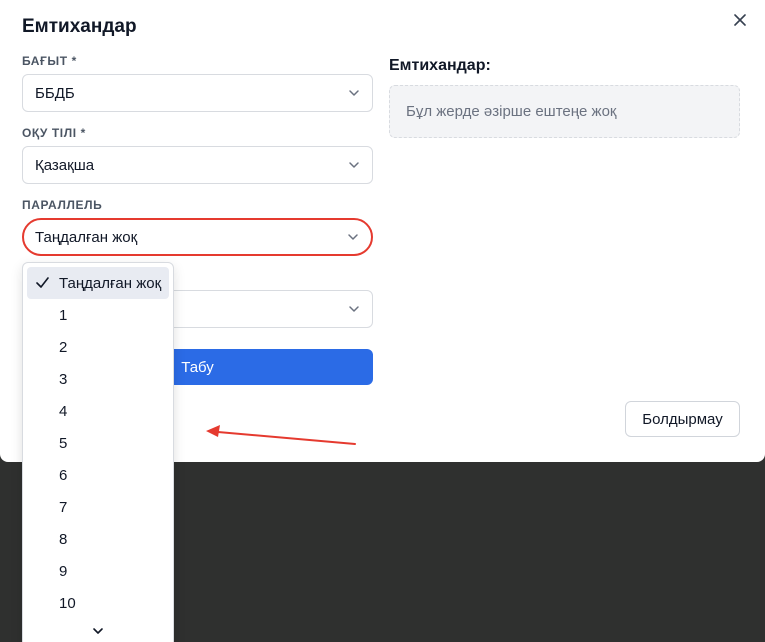 The height and width of the screenshot is (642, 765). What do you see at coordinates (197, 93) in the screenshot?
I see `direction-select: ББДБ` at bounding box center [197, 93].